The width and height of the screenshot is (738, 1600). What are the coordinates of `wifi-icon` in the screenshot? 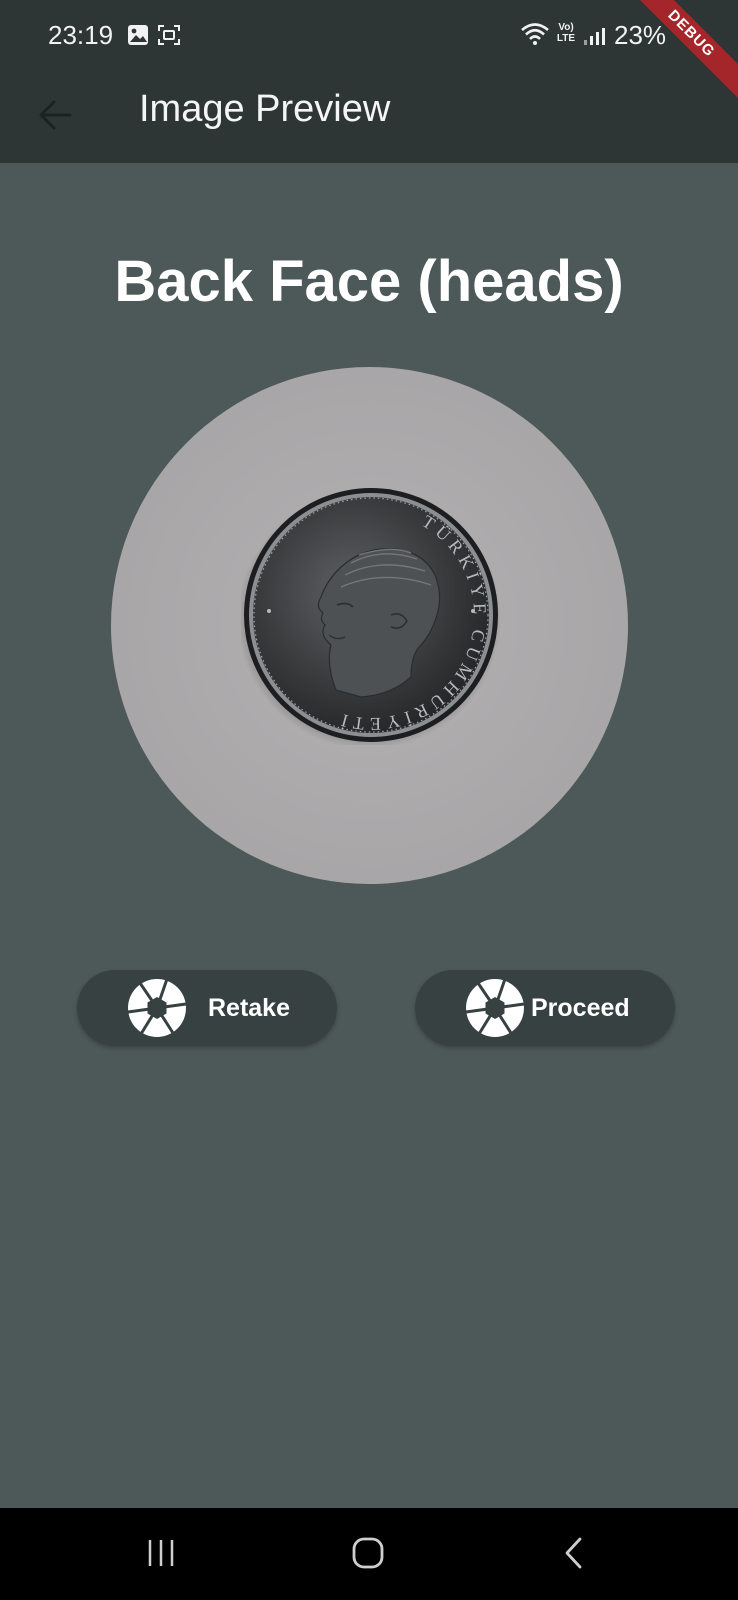 It's located at (535, 36).